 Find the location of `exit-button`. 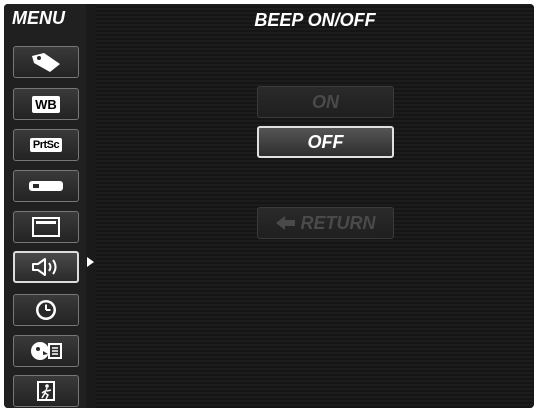

exit-button is located at coordinates (46, 391).